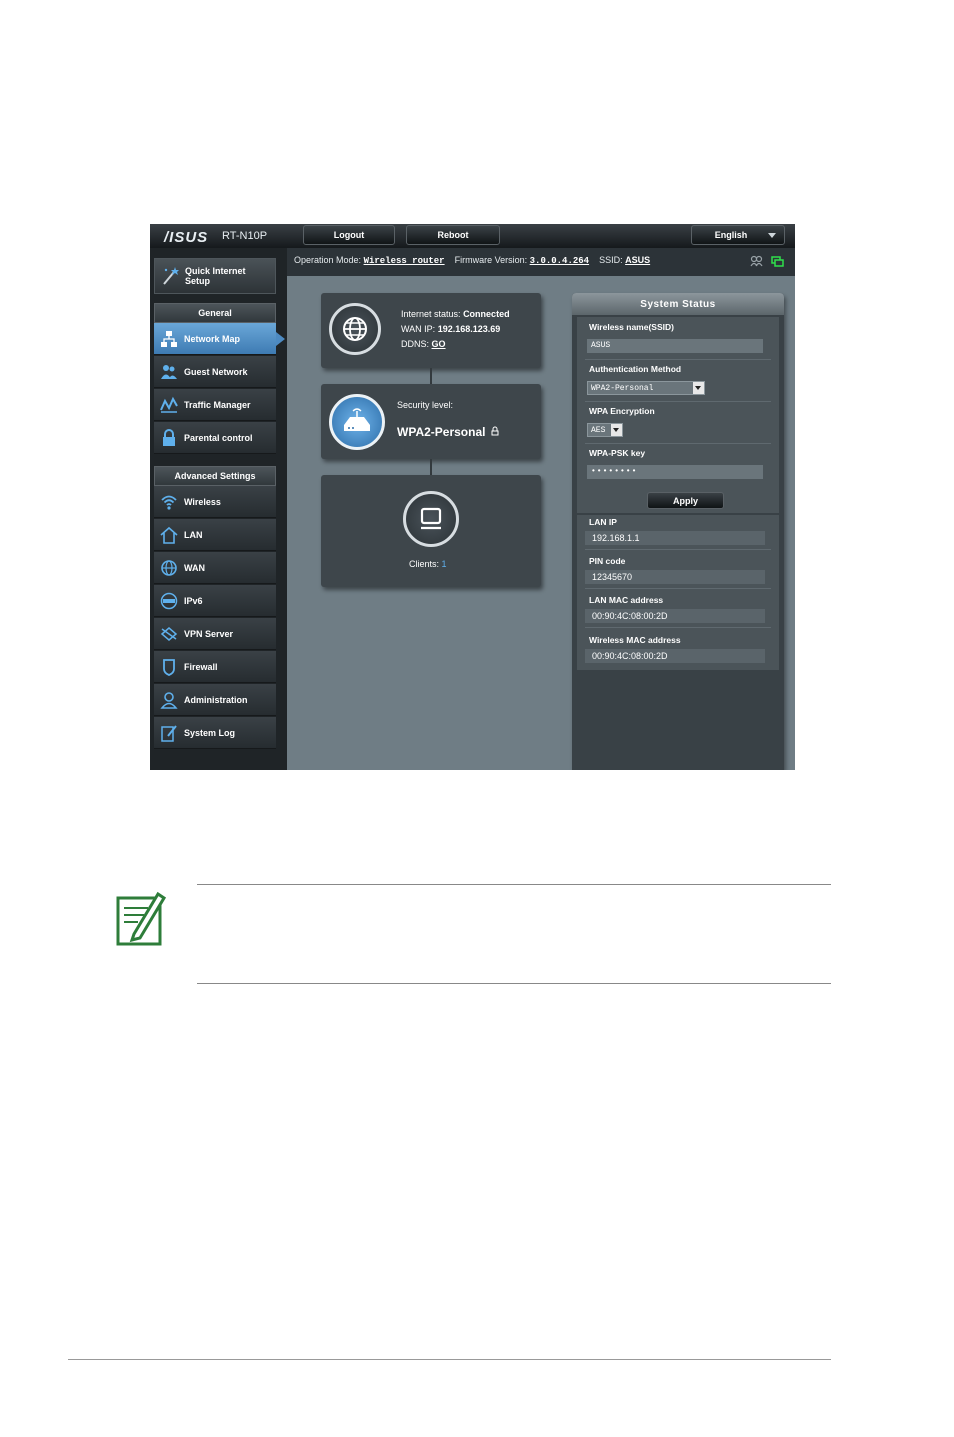 The image size is (954, 1437). Describe the element at coordinates (169, 634) in the screenshot. I see `vpn-icon` at that location.